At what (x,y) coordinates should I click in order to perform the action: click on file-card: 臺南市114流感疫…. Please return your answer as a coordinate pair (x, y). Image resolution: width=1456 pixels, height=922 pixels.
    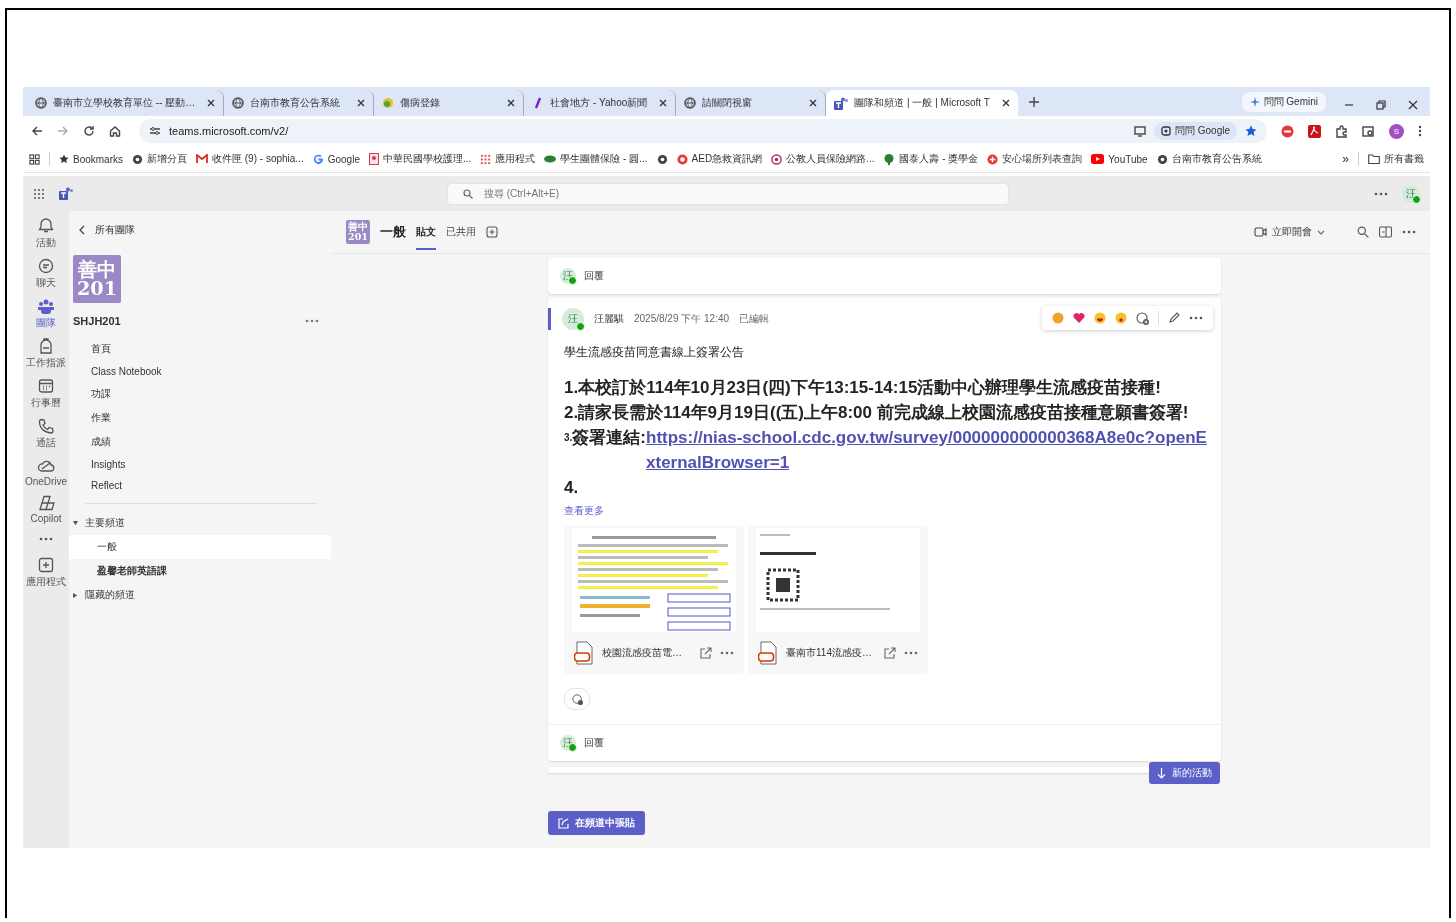
    Looking at the image, I should click on (838, 600).